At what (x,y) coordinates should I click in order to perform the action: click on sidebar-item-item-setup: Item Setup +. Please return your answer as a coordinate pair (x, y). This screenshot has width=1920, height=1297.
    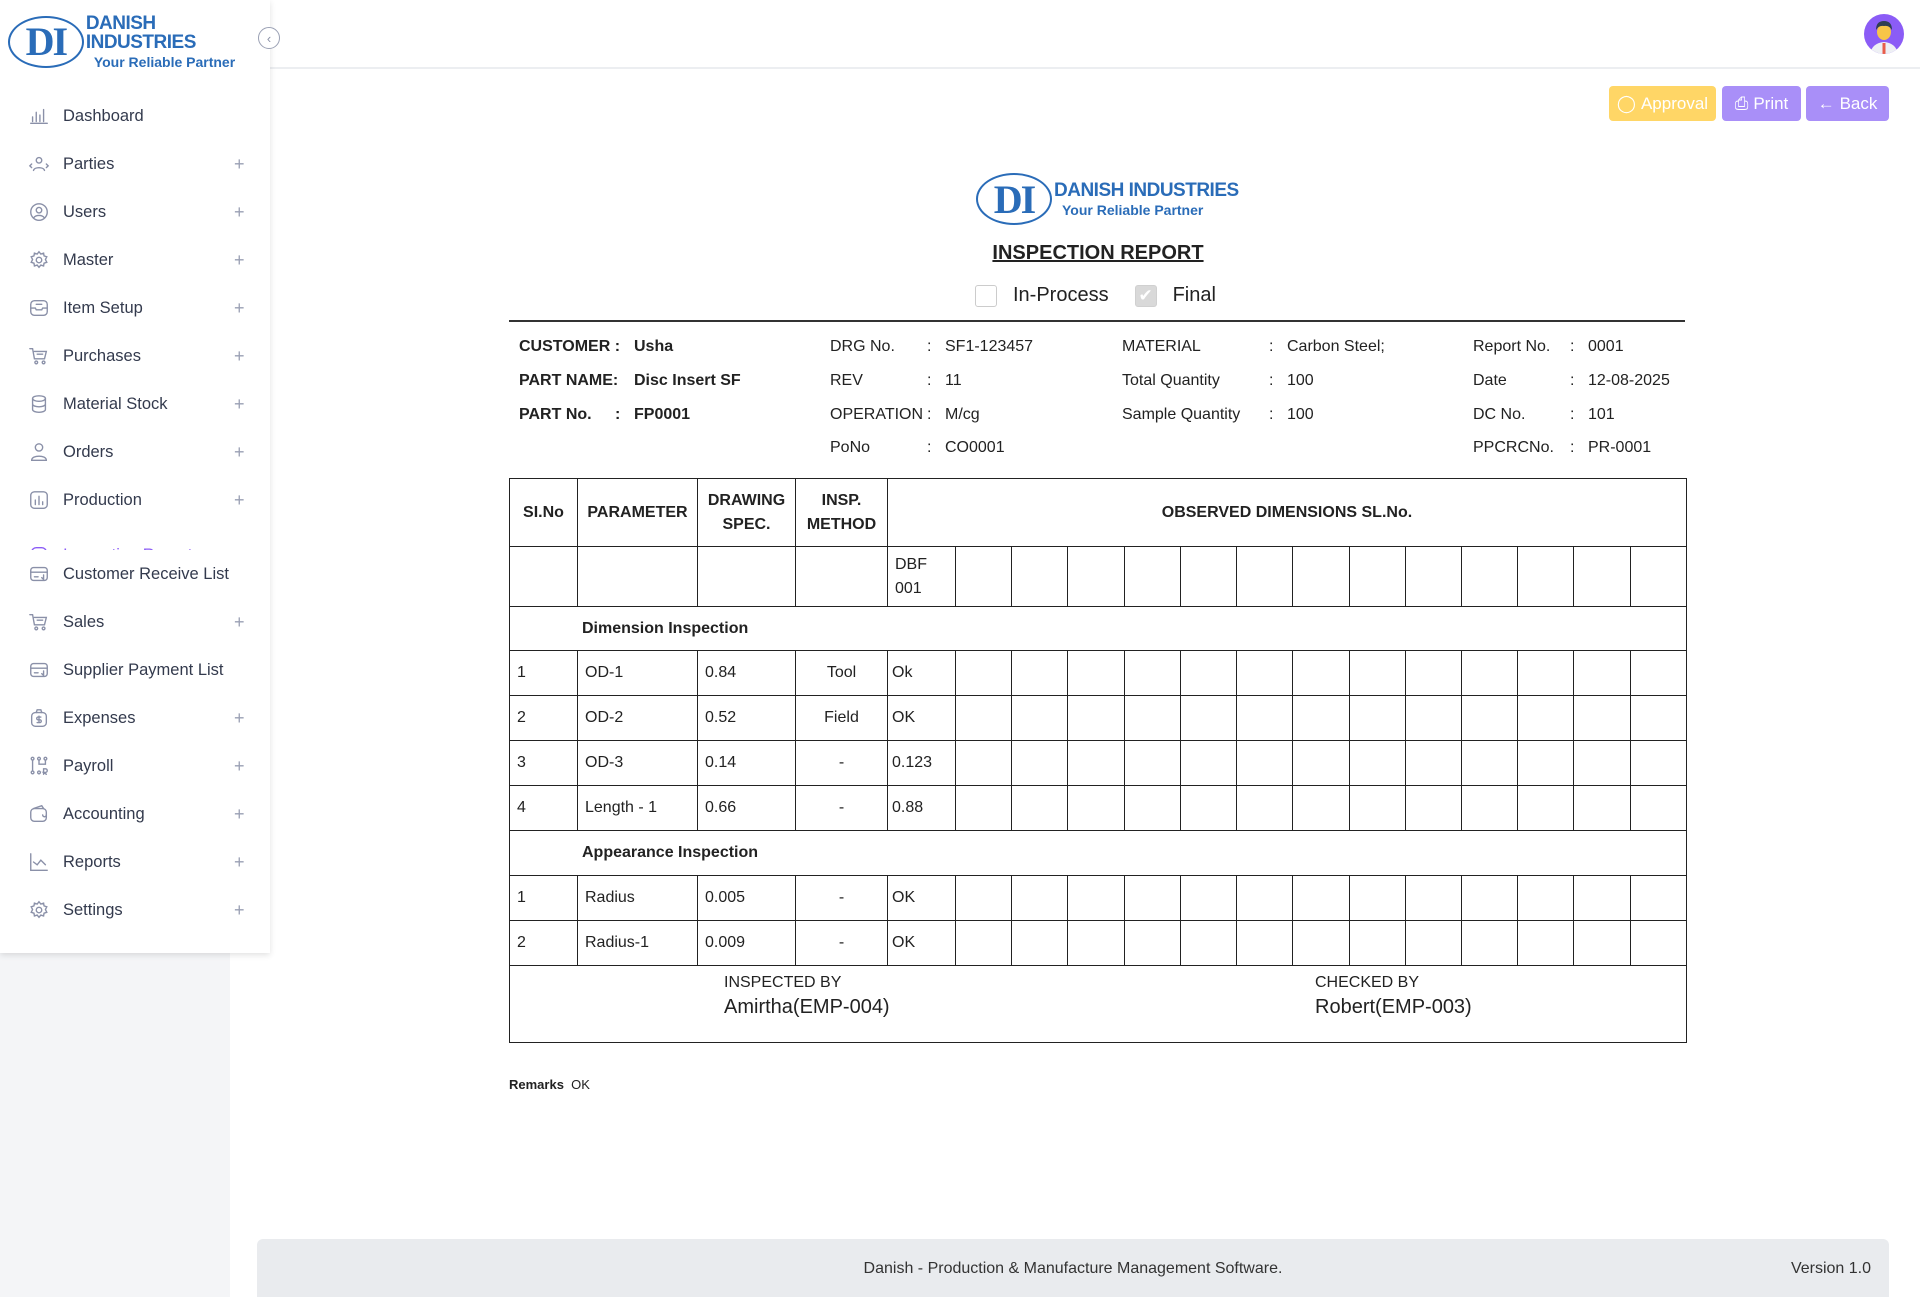
    Looking at the image, I should click on (135, 308).